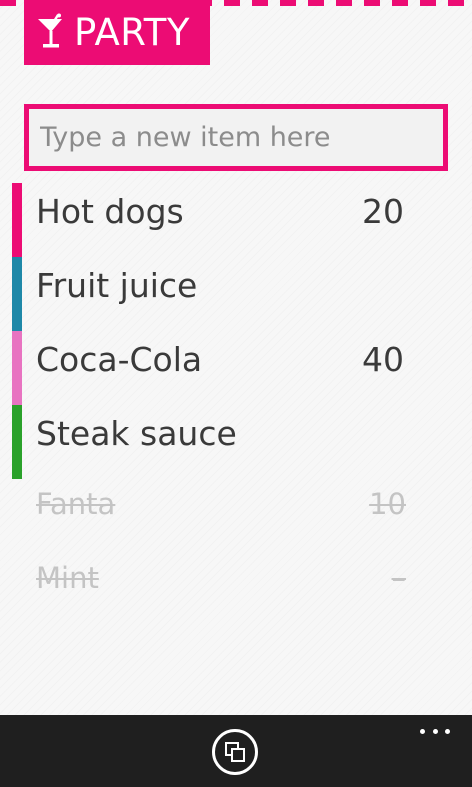 This screenshot has width=472, height=787. I want to click on item-name: Fruit juice, so click(117, 285).